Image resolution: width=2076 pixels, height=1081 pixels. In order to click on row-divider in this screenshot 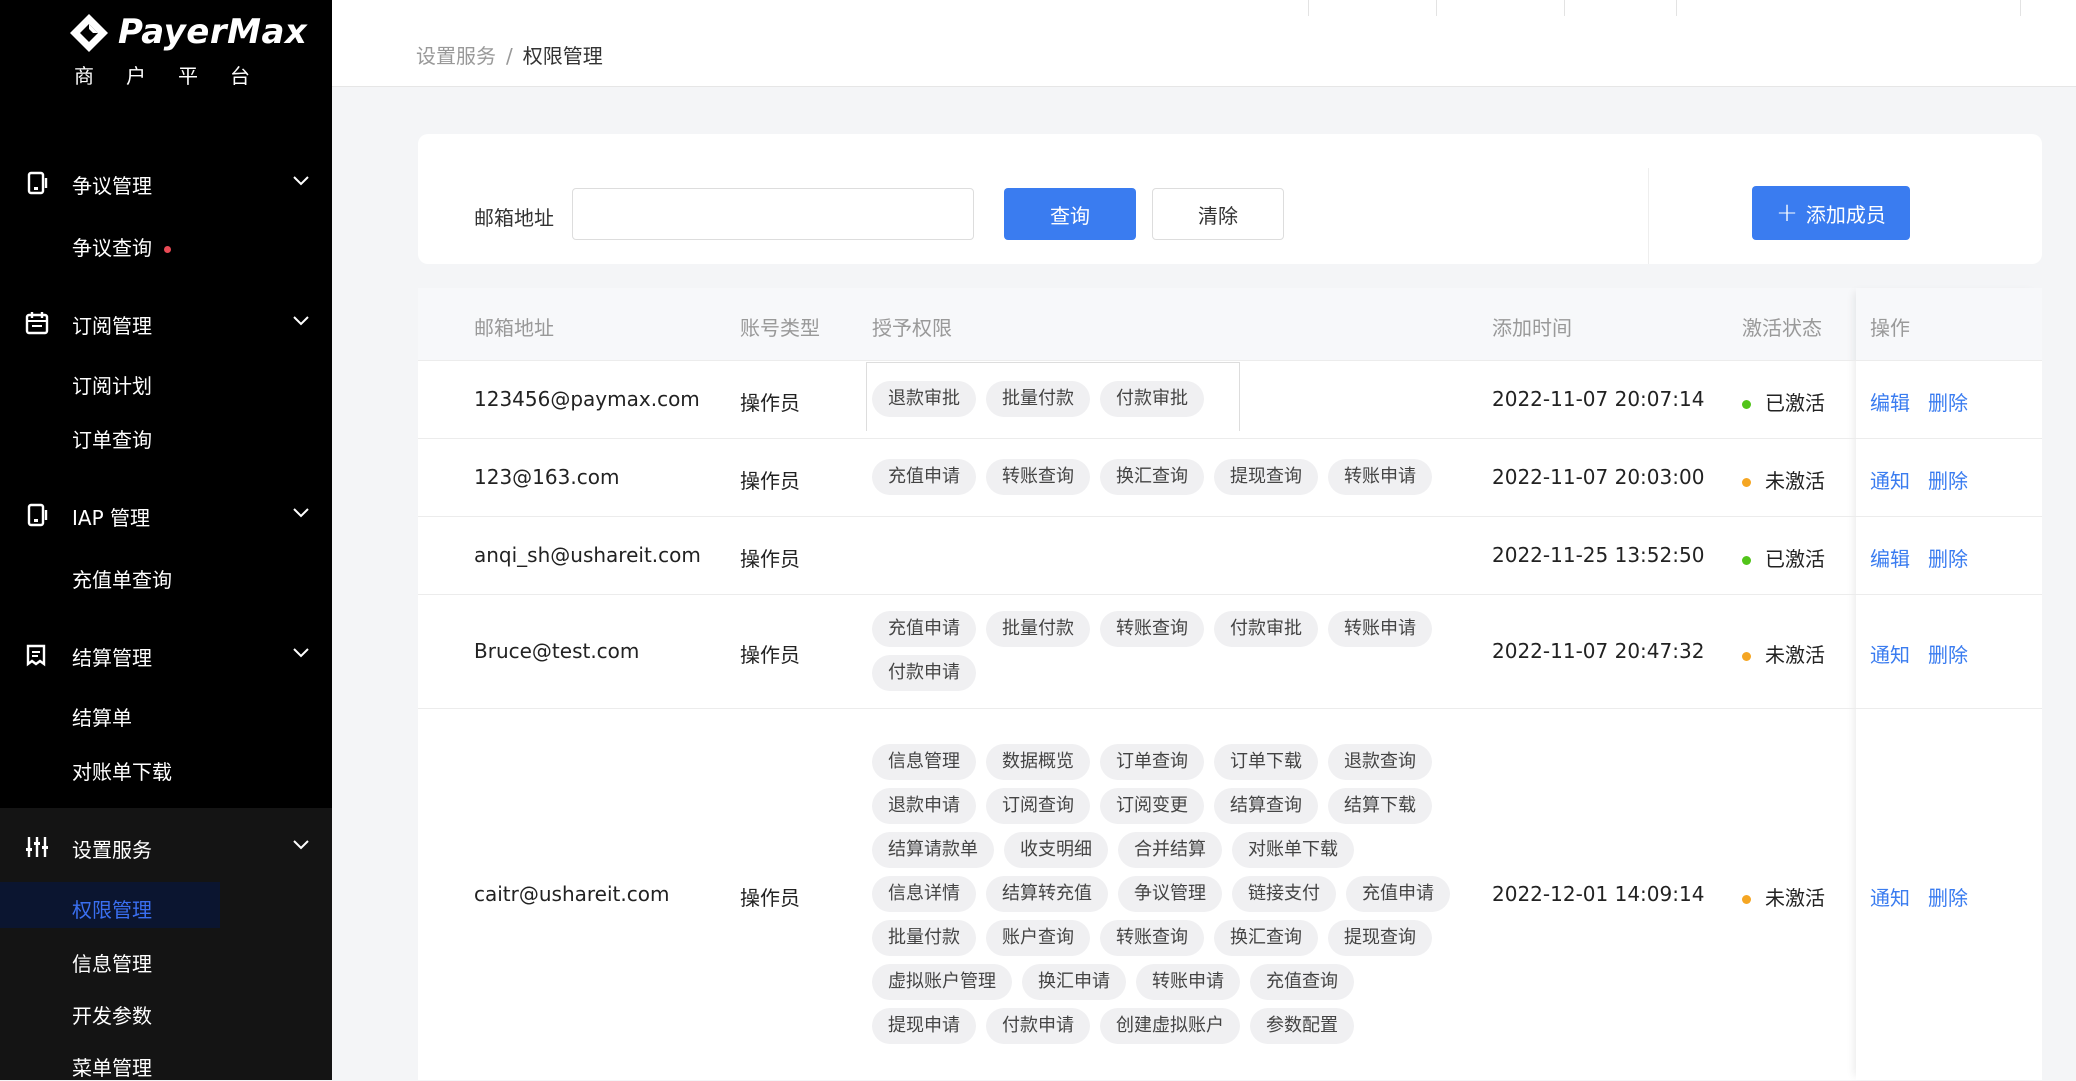, I will do `click(1230, 708)`.